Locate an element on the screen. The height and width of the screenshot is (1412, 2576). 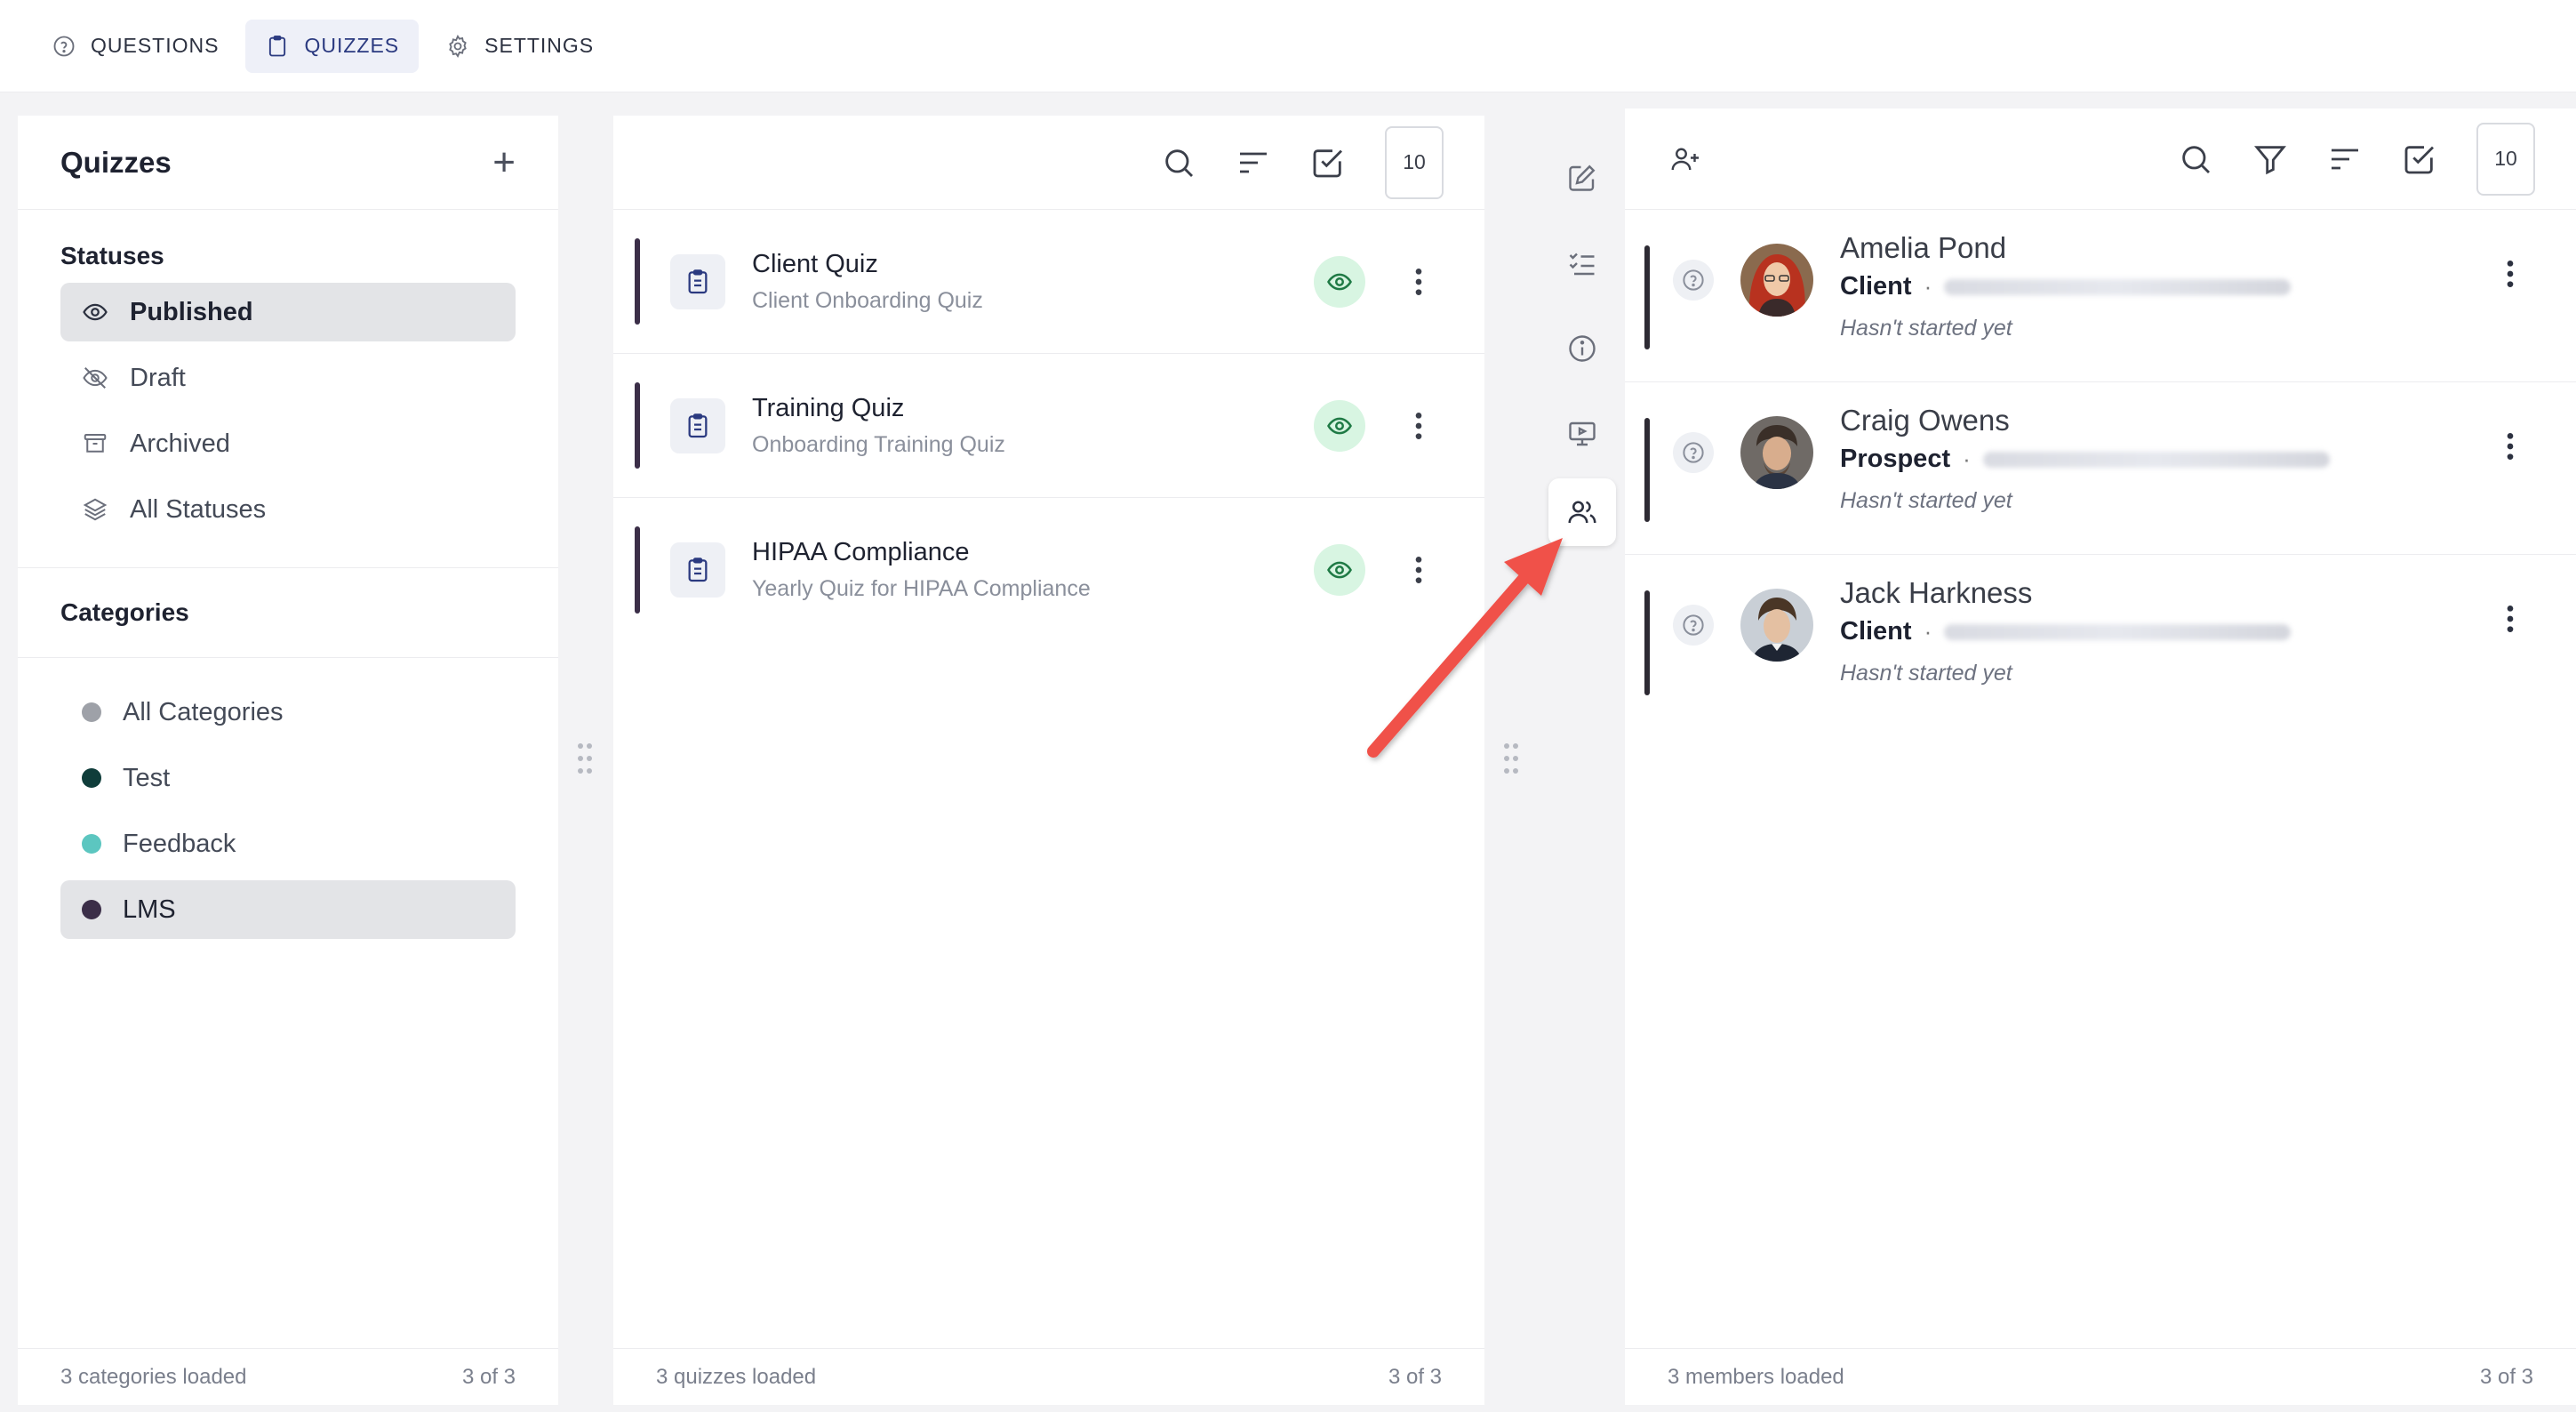
tab-quizzes: QUIZZES is located at coordinates (332, 46).